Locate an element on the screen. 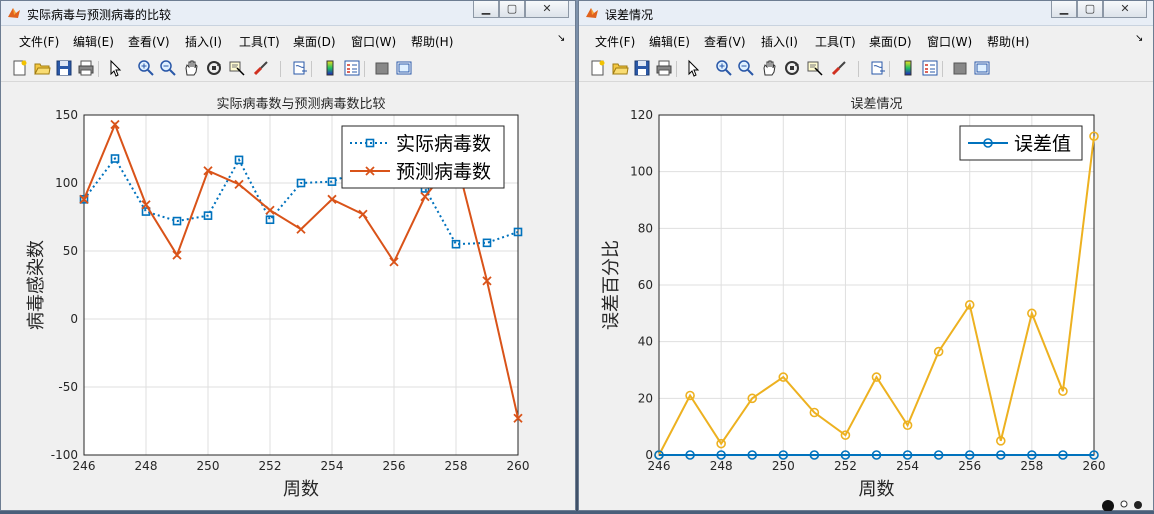  legend: 误差值 is located at coordinates (1021, 143).